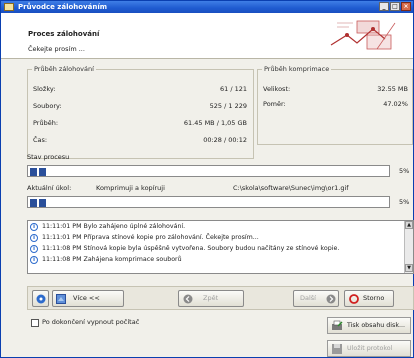 The image size is (414, 358). Describe the element at coordinates (40, 140) in the screenshot. I see `backup-time-label: Čas:` at that location.